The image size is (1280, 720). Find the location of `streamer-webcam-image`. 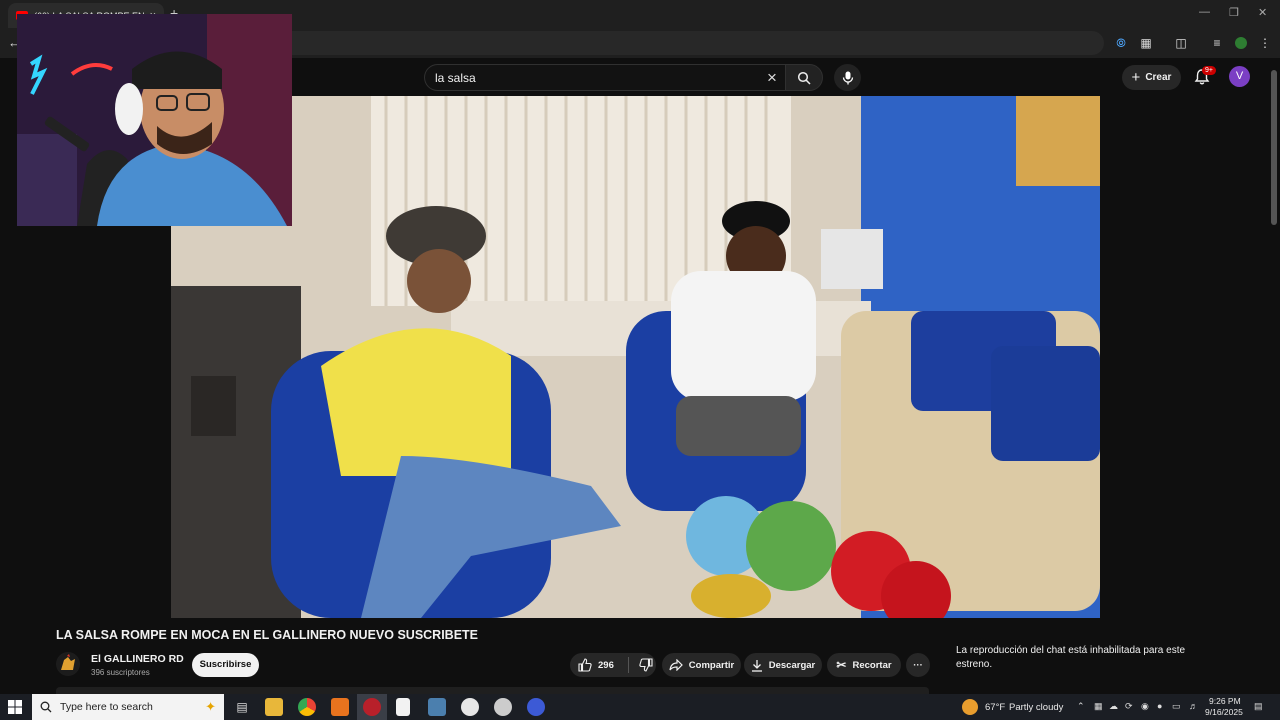

streamer-webcam-image is located at coordinates (154, 120).